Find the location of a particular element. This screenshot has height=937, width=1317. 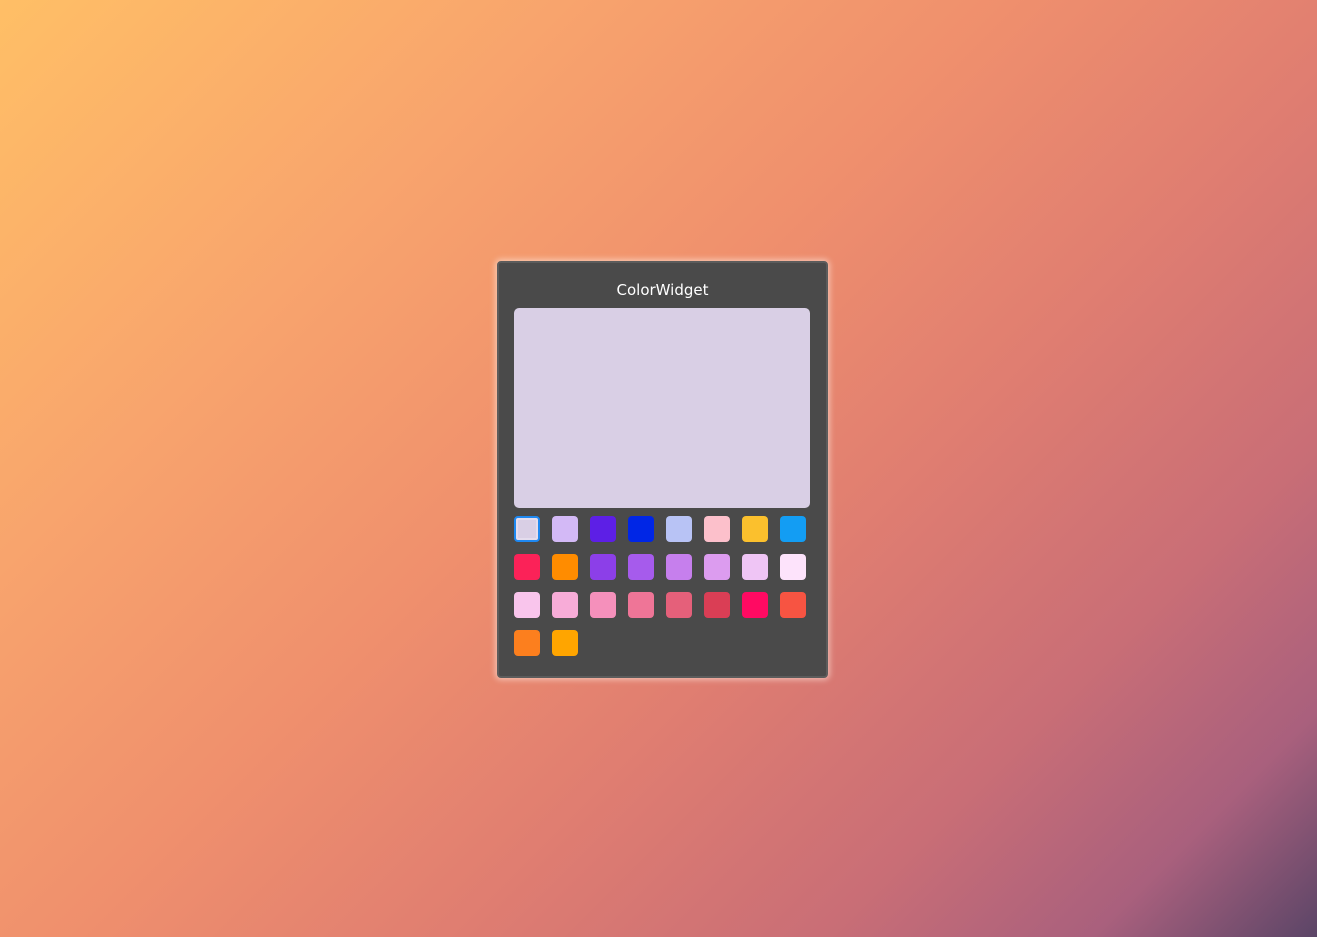

color-widget: ColorWidget is located at coordinates (662, 469).